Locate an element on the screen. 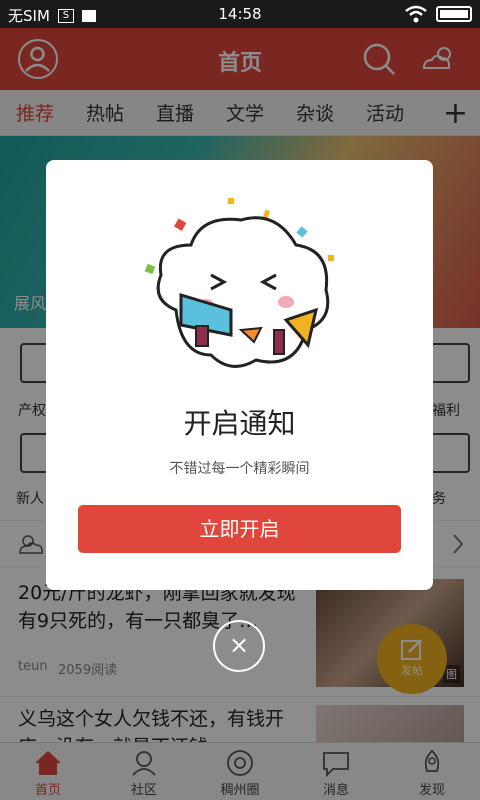  cloud-mascot-icon is located at coordinates (239, 283).